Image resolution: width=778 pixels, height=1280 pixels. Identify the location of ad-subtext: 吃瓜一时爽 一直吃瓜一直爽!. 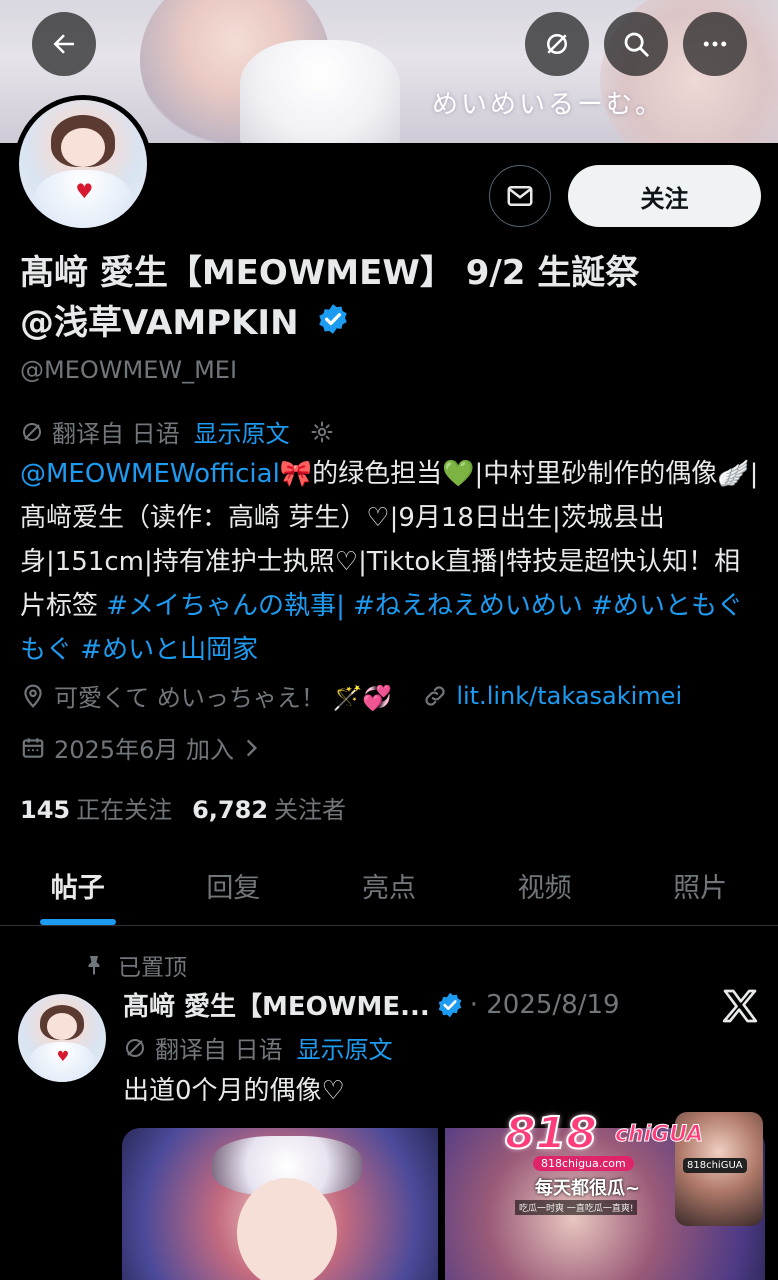
(576, 1207).